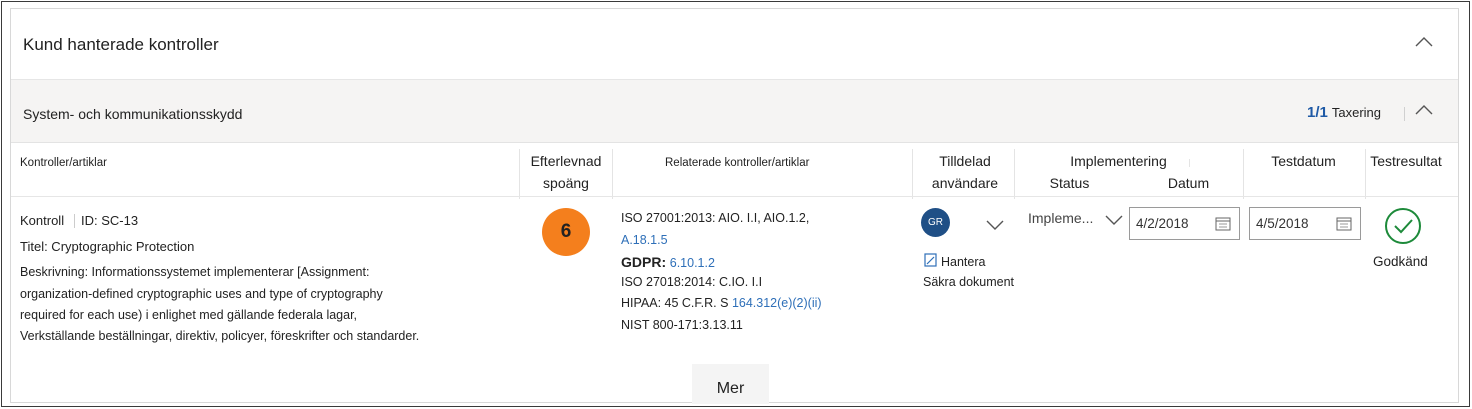 The height and width of the screenshot is (409, 1472). What do you see at coordinates (566, 172) in the screenshot?
I see `col-header-compliance: Efterlevnad spoäng` at bounding box center [566, 172].